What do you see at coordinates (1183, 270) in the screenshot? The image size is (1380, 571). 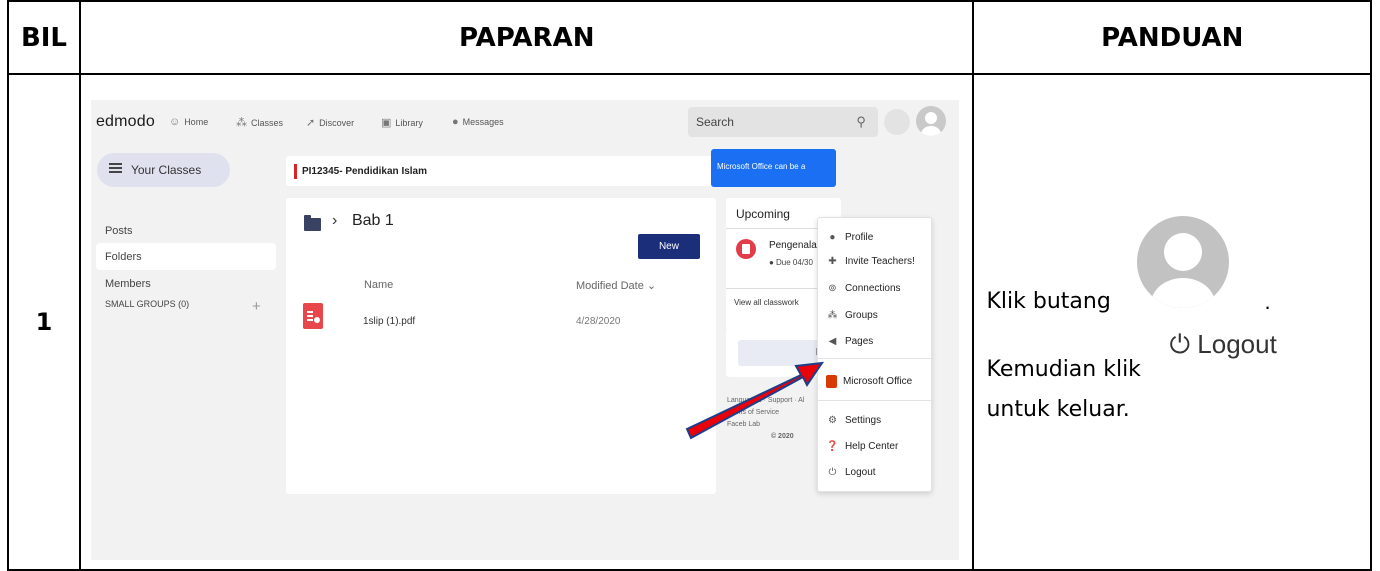 I see `user-icon` at bounding box center [1183, 270].